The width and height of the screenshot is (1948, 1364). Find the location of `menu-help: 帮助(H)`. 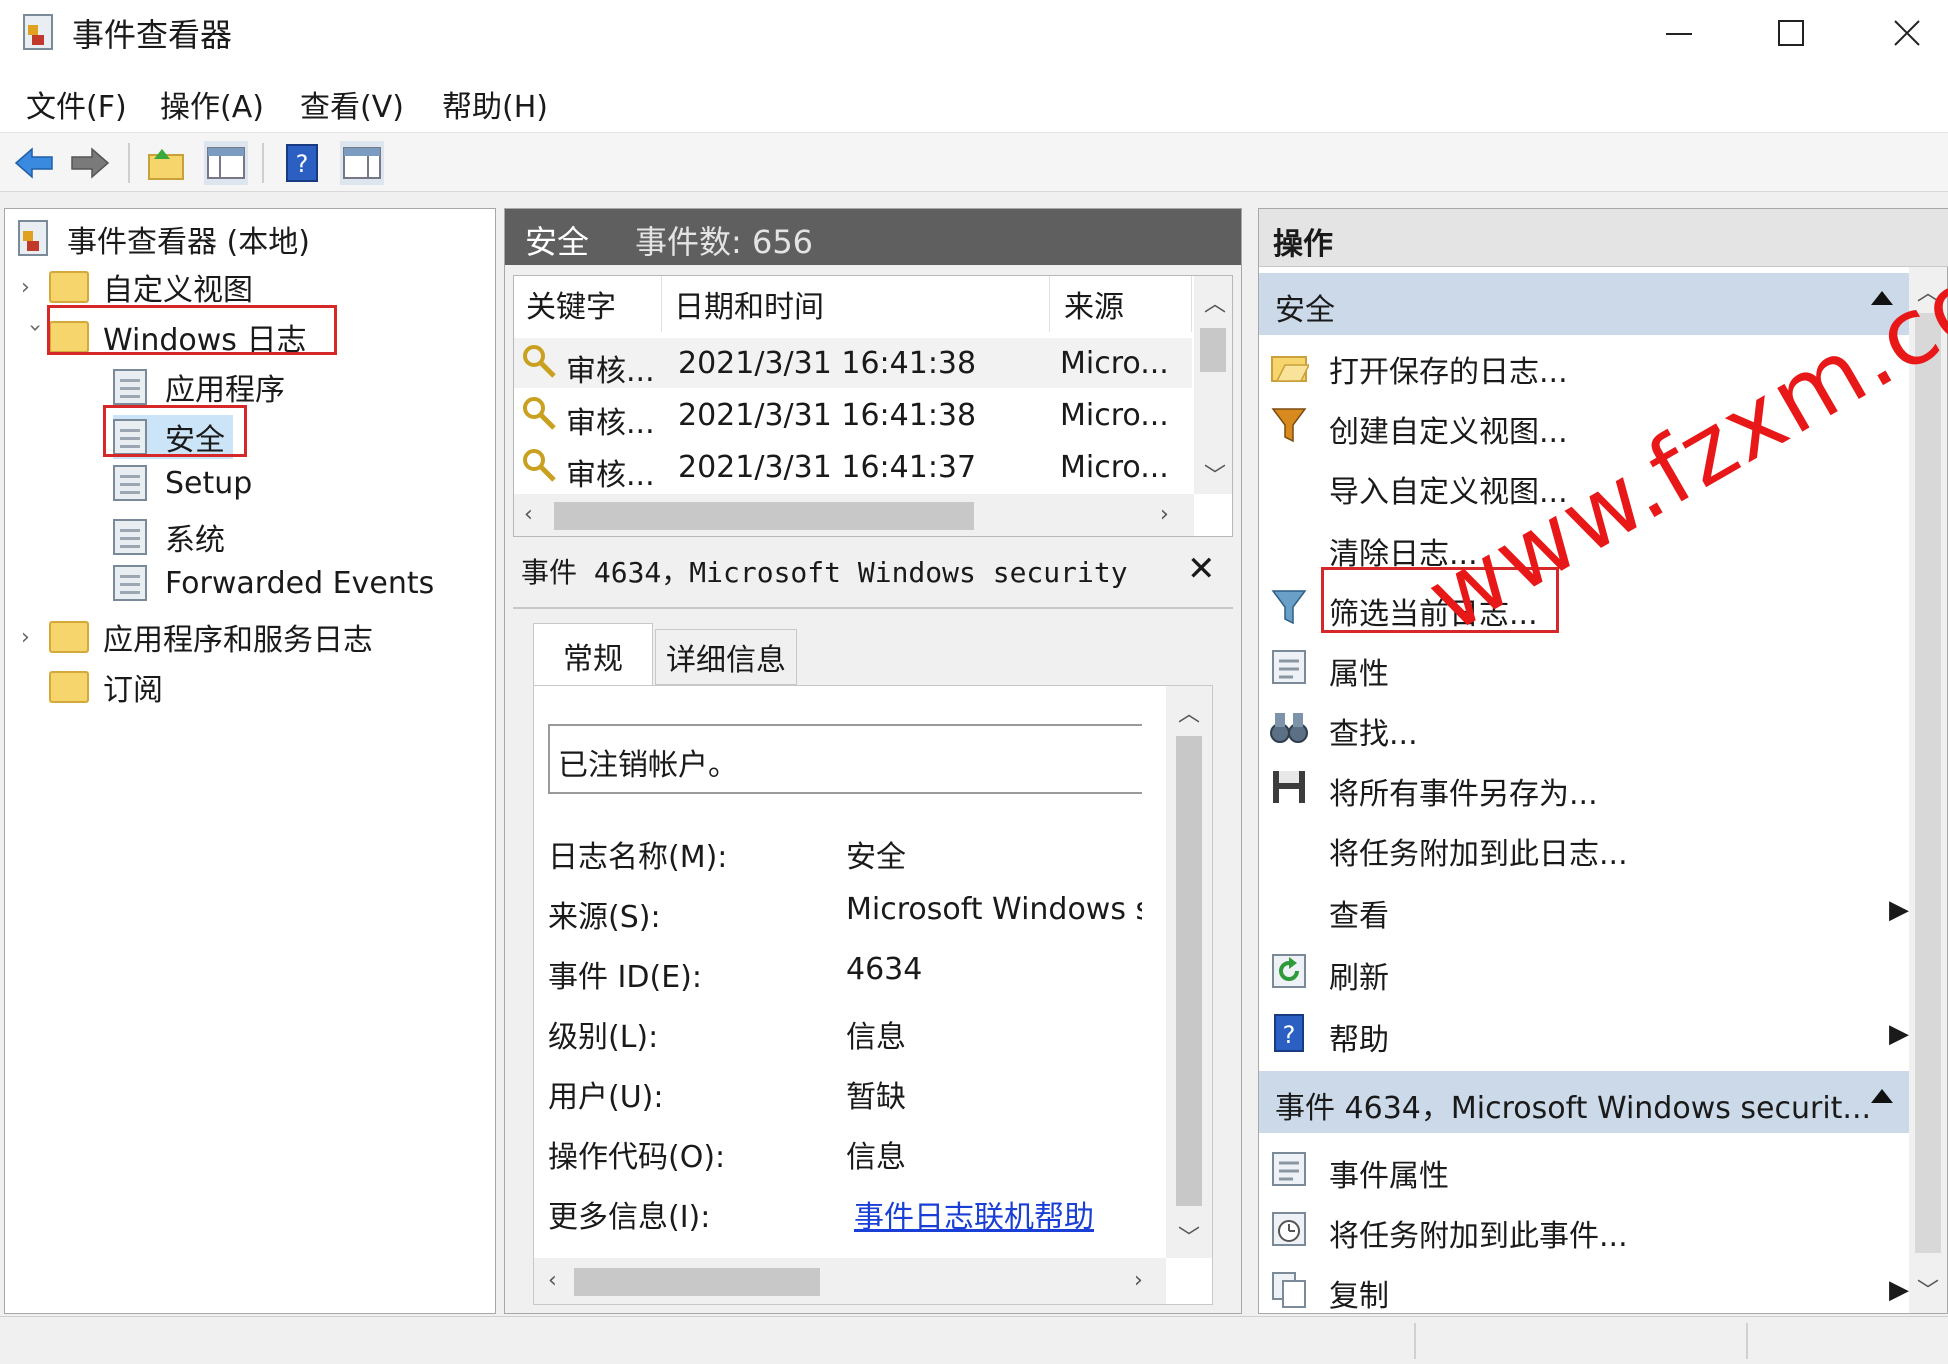

menu-help: 帮助(H) is located at coordinates (495, 104).